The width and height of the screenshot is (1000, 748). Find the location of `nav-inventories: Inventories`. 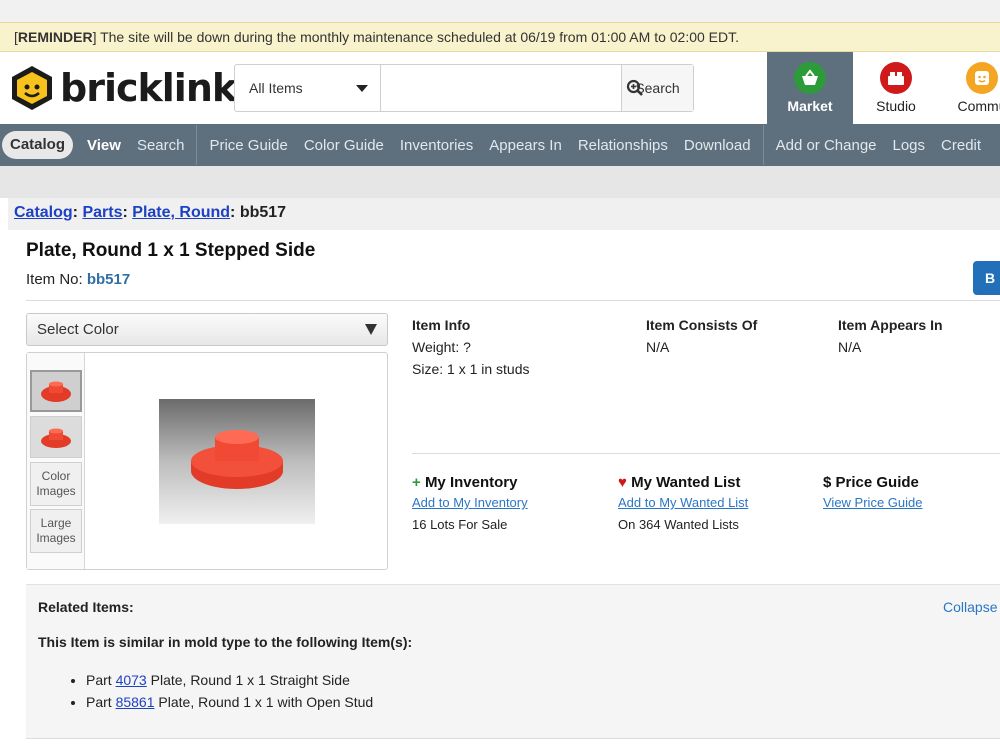

nav-inventories: Inventories is located at coordinates (436, 145).